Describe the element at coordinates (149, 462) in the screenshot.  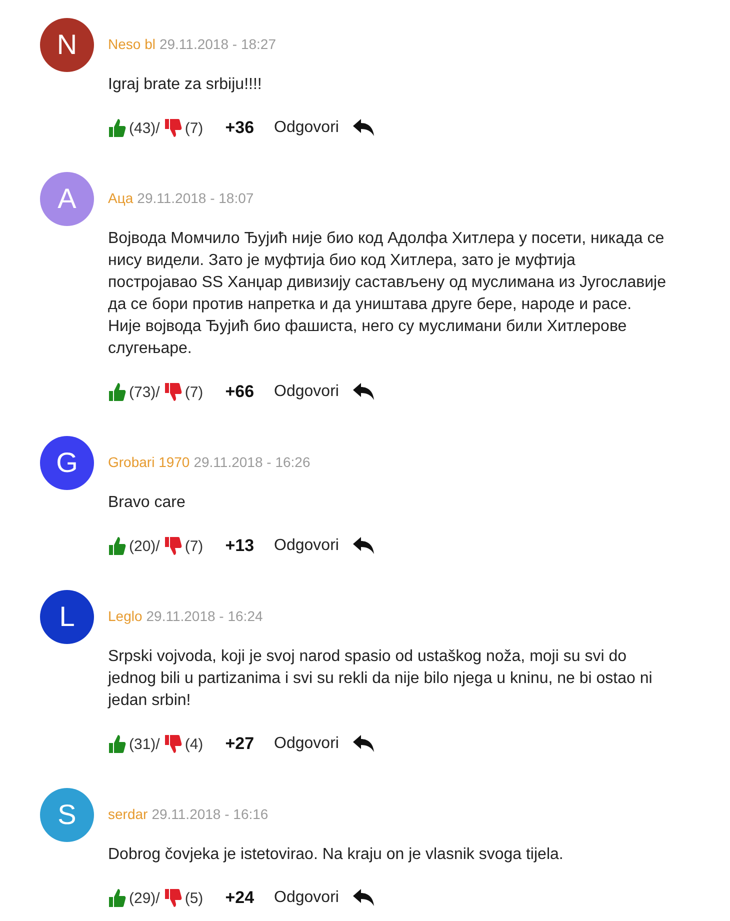
I see `author-name: Grobari 1970` at that location.